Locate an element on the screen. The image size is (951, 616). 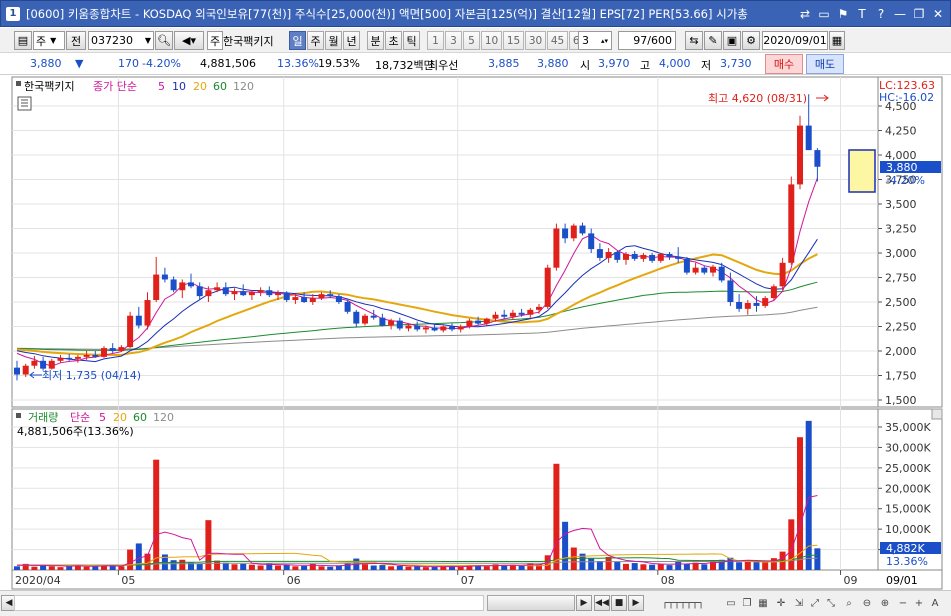
data-count: 97/600 is located at coordinates (647, 40).